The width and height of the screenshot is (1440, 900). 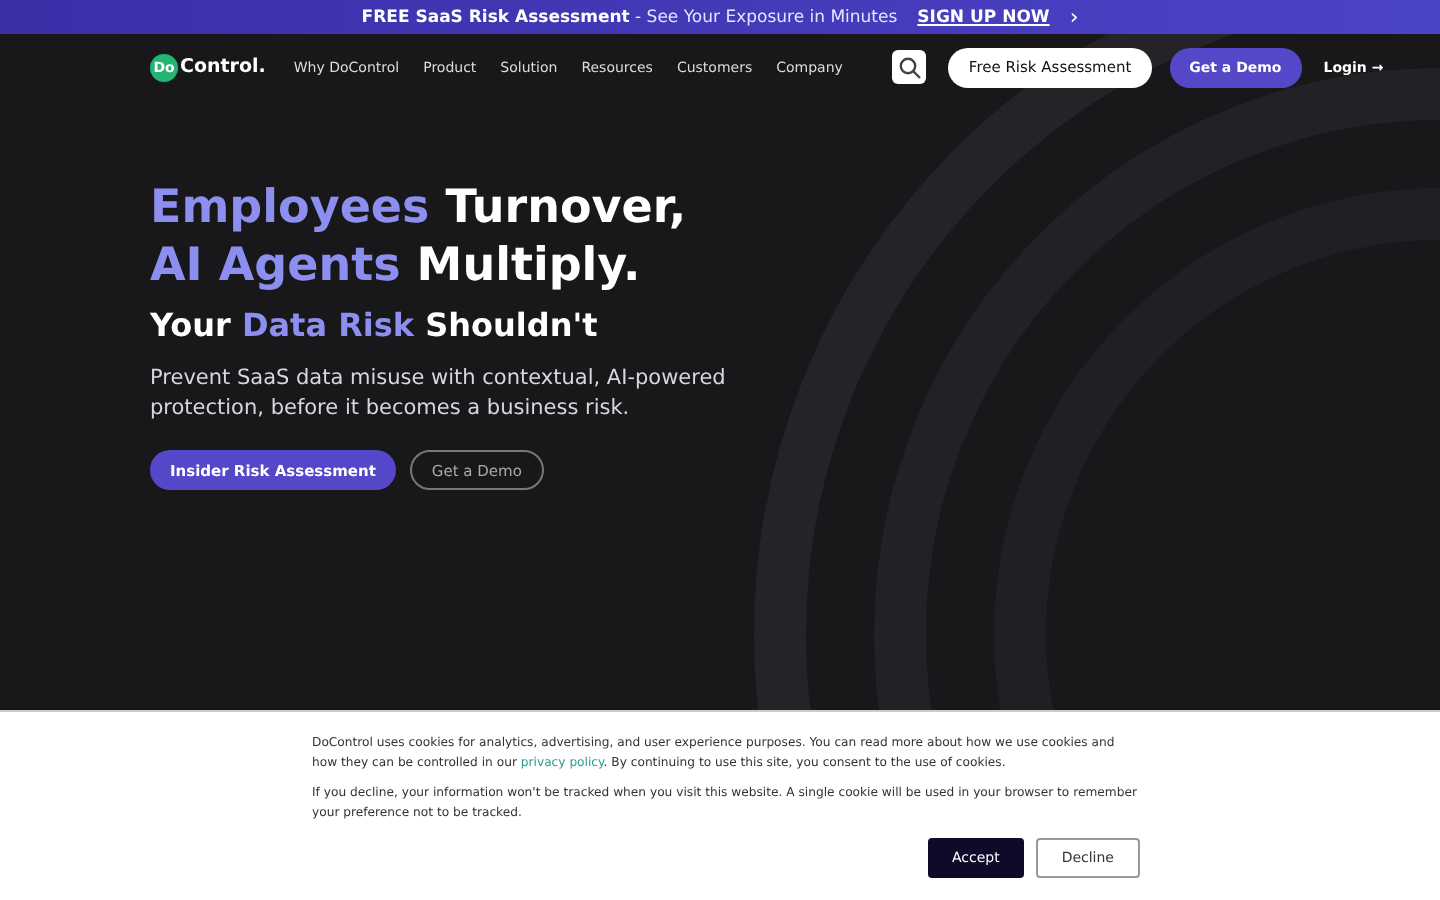 What do you see at coordinates (419, 209) in the screenshot?
I see `headline: Employees Turnover,` at bounding box center [419, 209].